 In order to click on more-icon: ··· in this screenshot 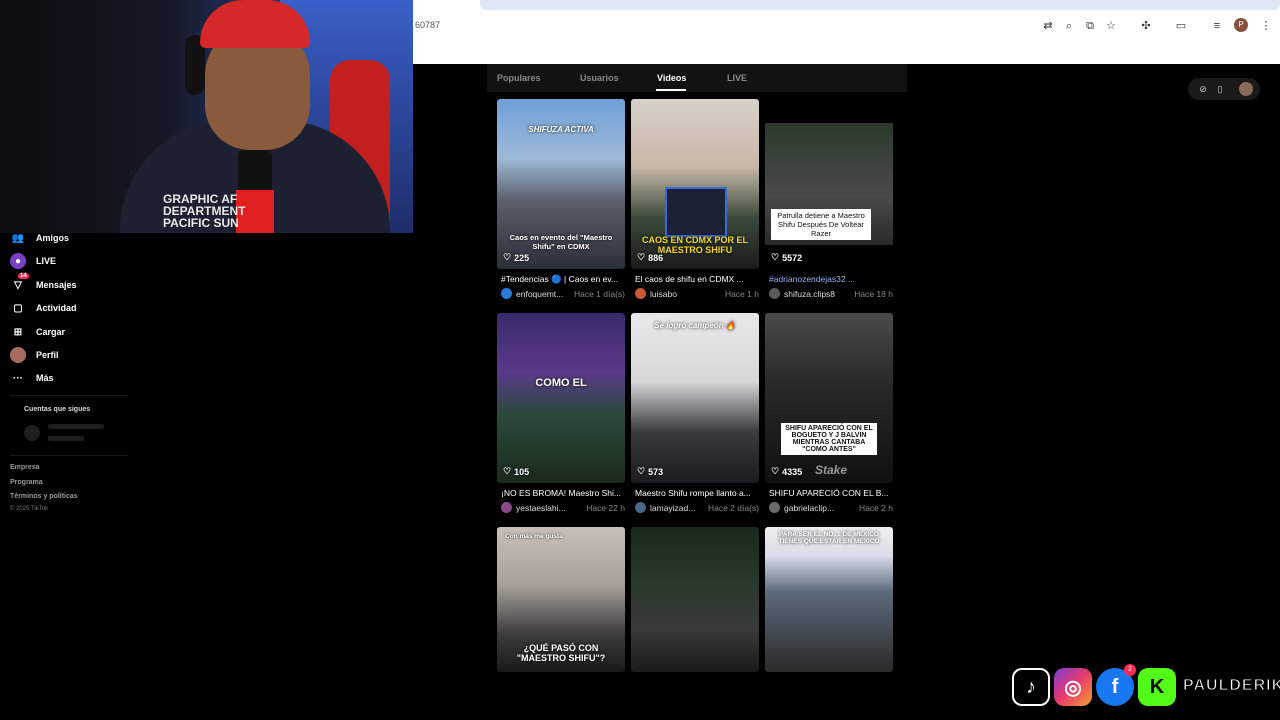, I will do `click(18, 378)`.